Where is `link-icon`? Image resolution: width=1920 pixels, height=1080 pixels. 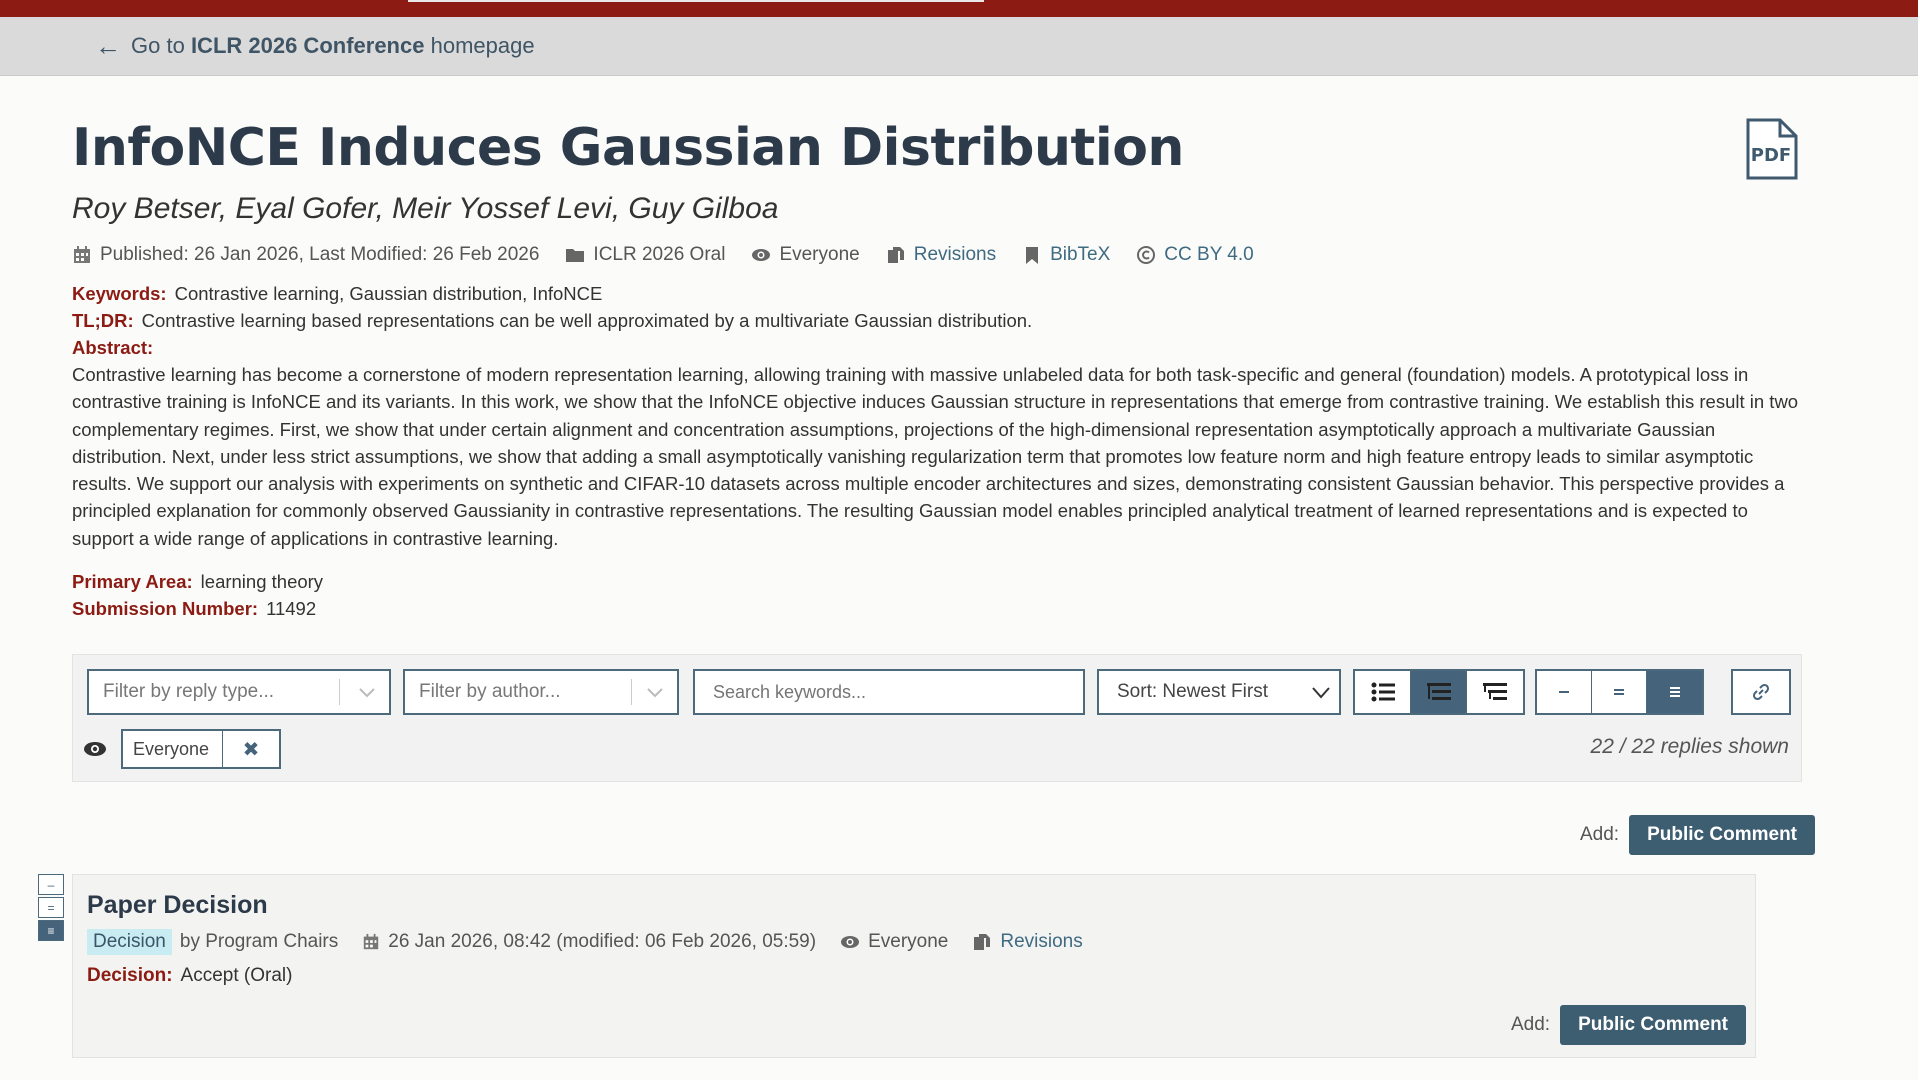 link-icon is located at coordinates (1761, 692).